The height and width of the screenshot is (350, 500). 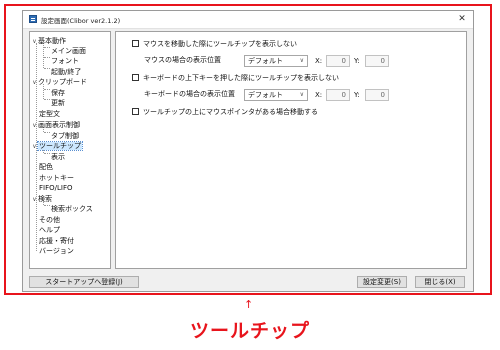 I want to click on mouse-x-label: X:, so click(x=319, y=61).